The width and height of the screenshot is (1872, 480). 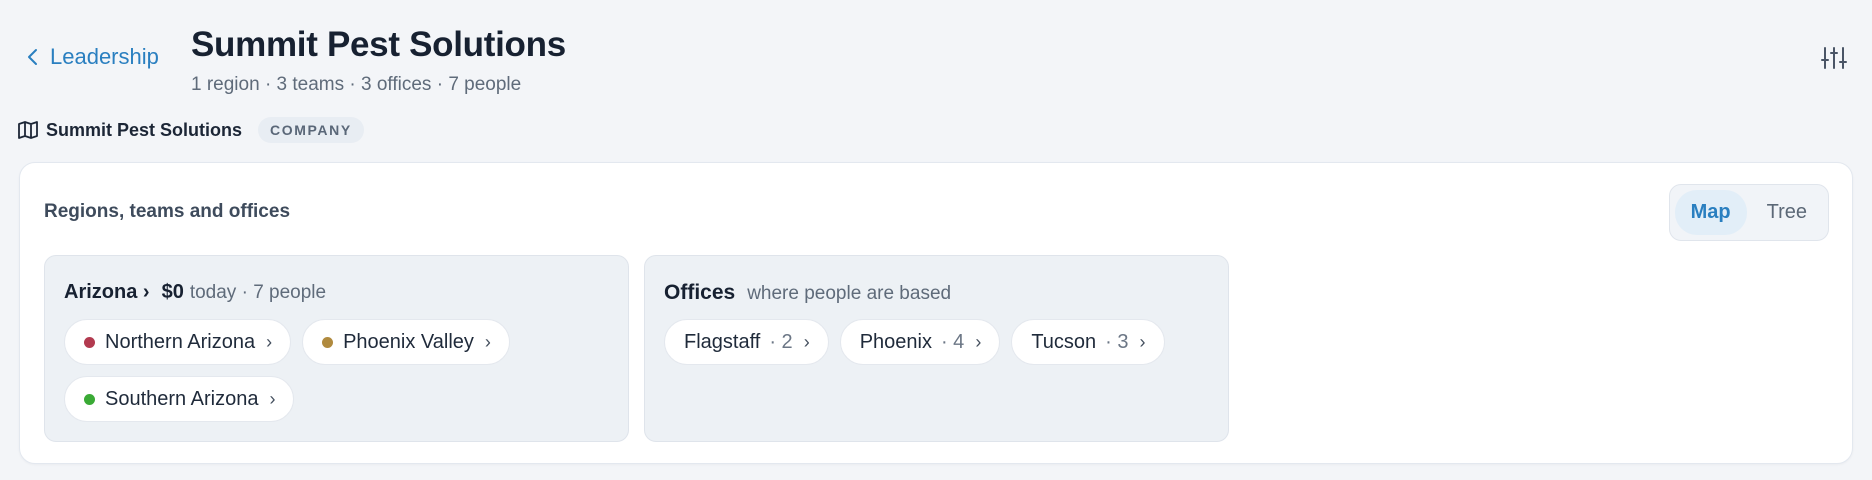 I want to click on offices-subtitle: where people are based, so click(x=849, y=293).